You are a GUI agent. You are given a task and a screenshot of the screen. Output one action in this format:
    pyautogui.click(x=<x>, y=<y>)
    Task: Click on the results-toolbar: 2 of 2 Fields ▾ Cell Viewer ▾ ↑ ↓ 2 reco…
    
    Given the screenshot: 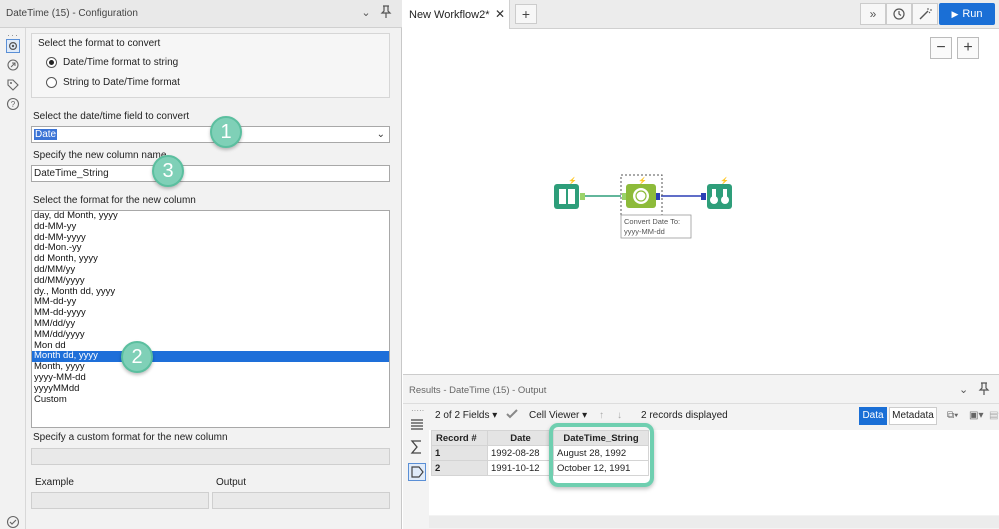 What is the action you would take?
    pyautogui.click(x=714, y=416)
    